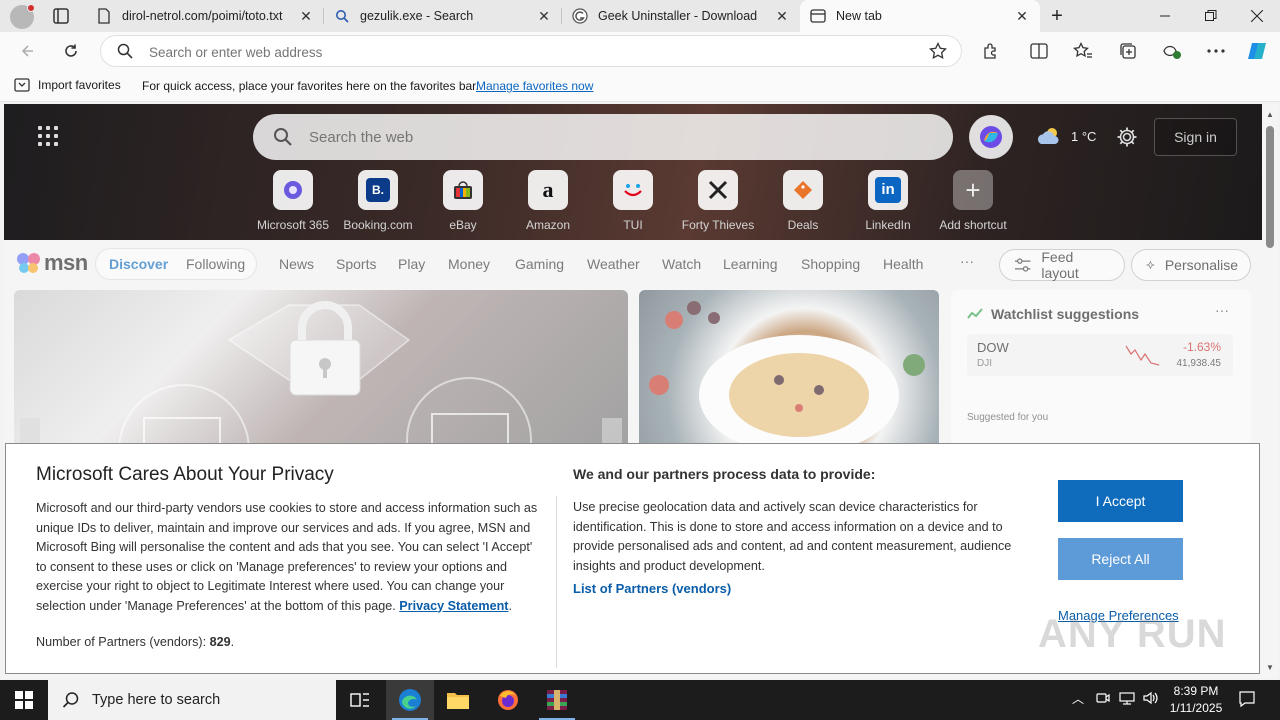  Describe the element at coordinates (681, 16) in the screenshot. I see `tab-geek-uninstaller: Geek Uninstaller - Download ✕` at that location.